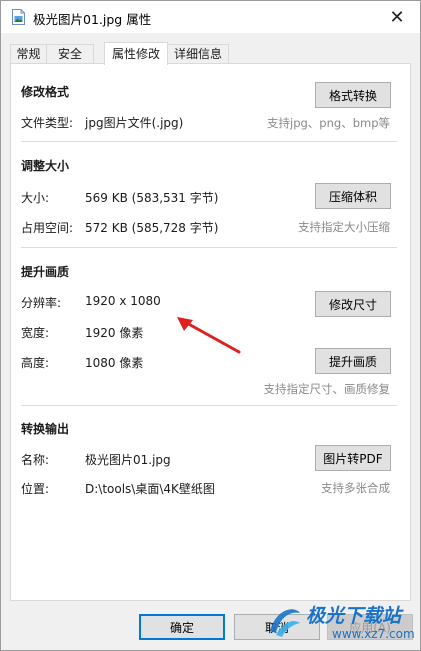 This screenshot has width=421, height=651. Describe the element at coordinates (210, 17) in the screenshot. I see `title-bar: 极光图片01.jpg 属性 ✕` at that location.